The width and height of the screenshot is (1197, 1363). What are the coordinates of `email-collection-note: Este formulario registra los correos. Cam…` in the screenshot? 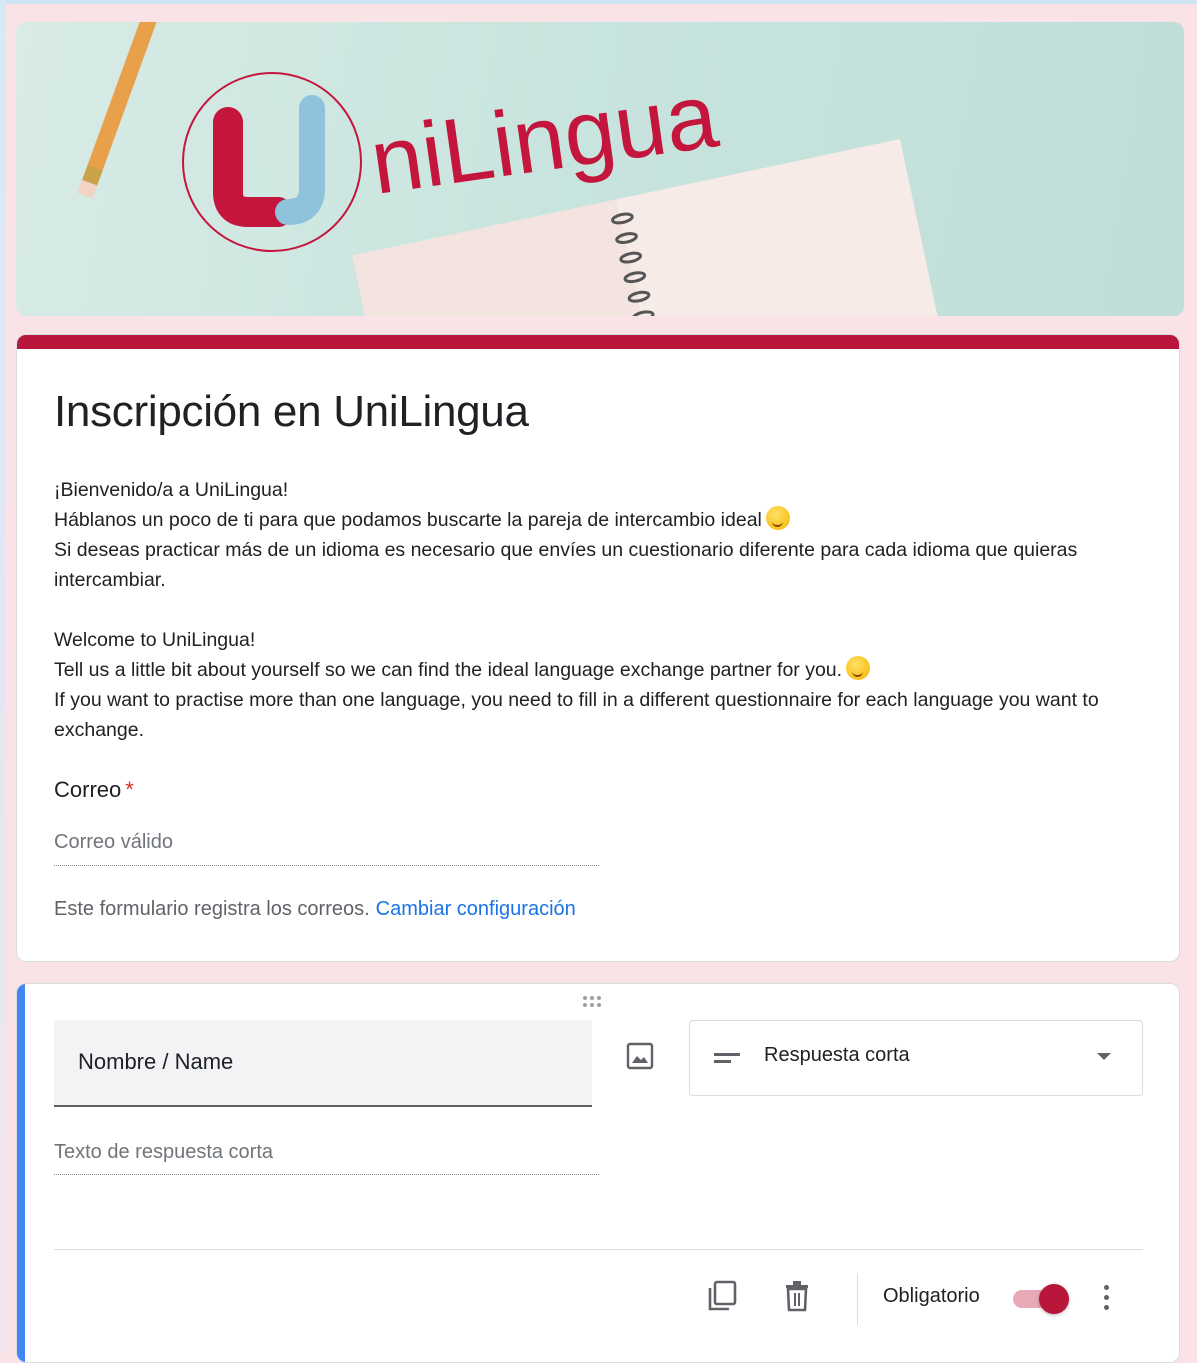 It's located at (315, 909).